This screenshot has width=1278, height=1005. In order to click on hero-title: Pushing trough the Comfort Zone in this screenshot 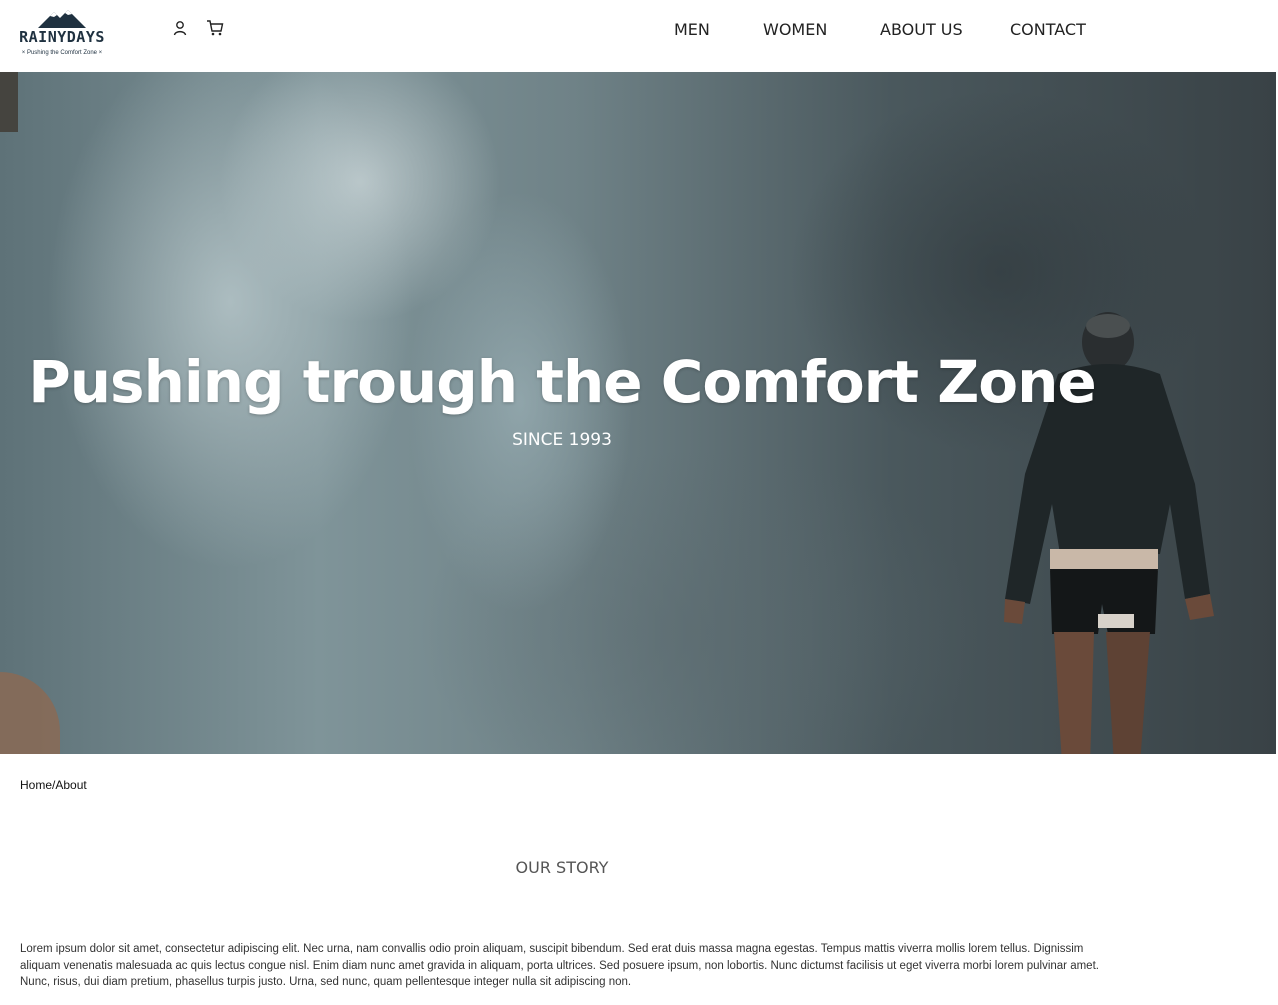, I will do `click(562, 382)`.